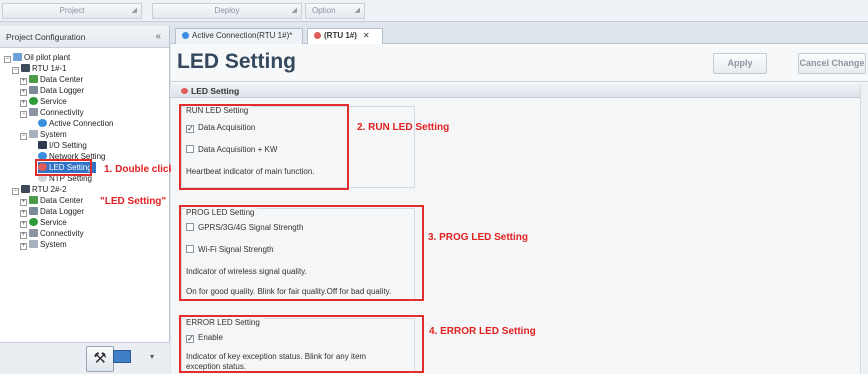 This screenshot has width=868, height=374. What do you see at coordinates (139, 169) in the screenshot?
I see `annotation-step-1: 1. Double click` at bounding box center [139, 169].